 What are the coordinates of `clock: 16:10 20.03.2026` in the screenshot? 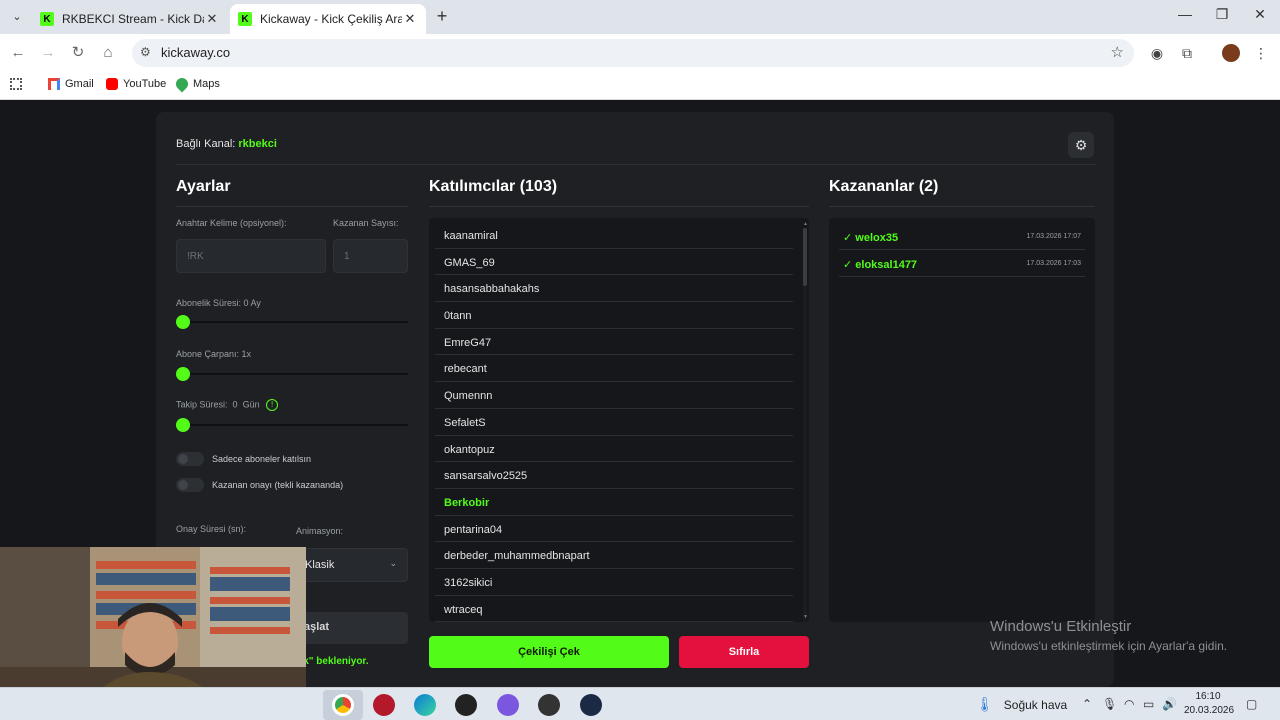 It's located at (1209, 704).